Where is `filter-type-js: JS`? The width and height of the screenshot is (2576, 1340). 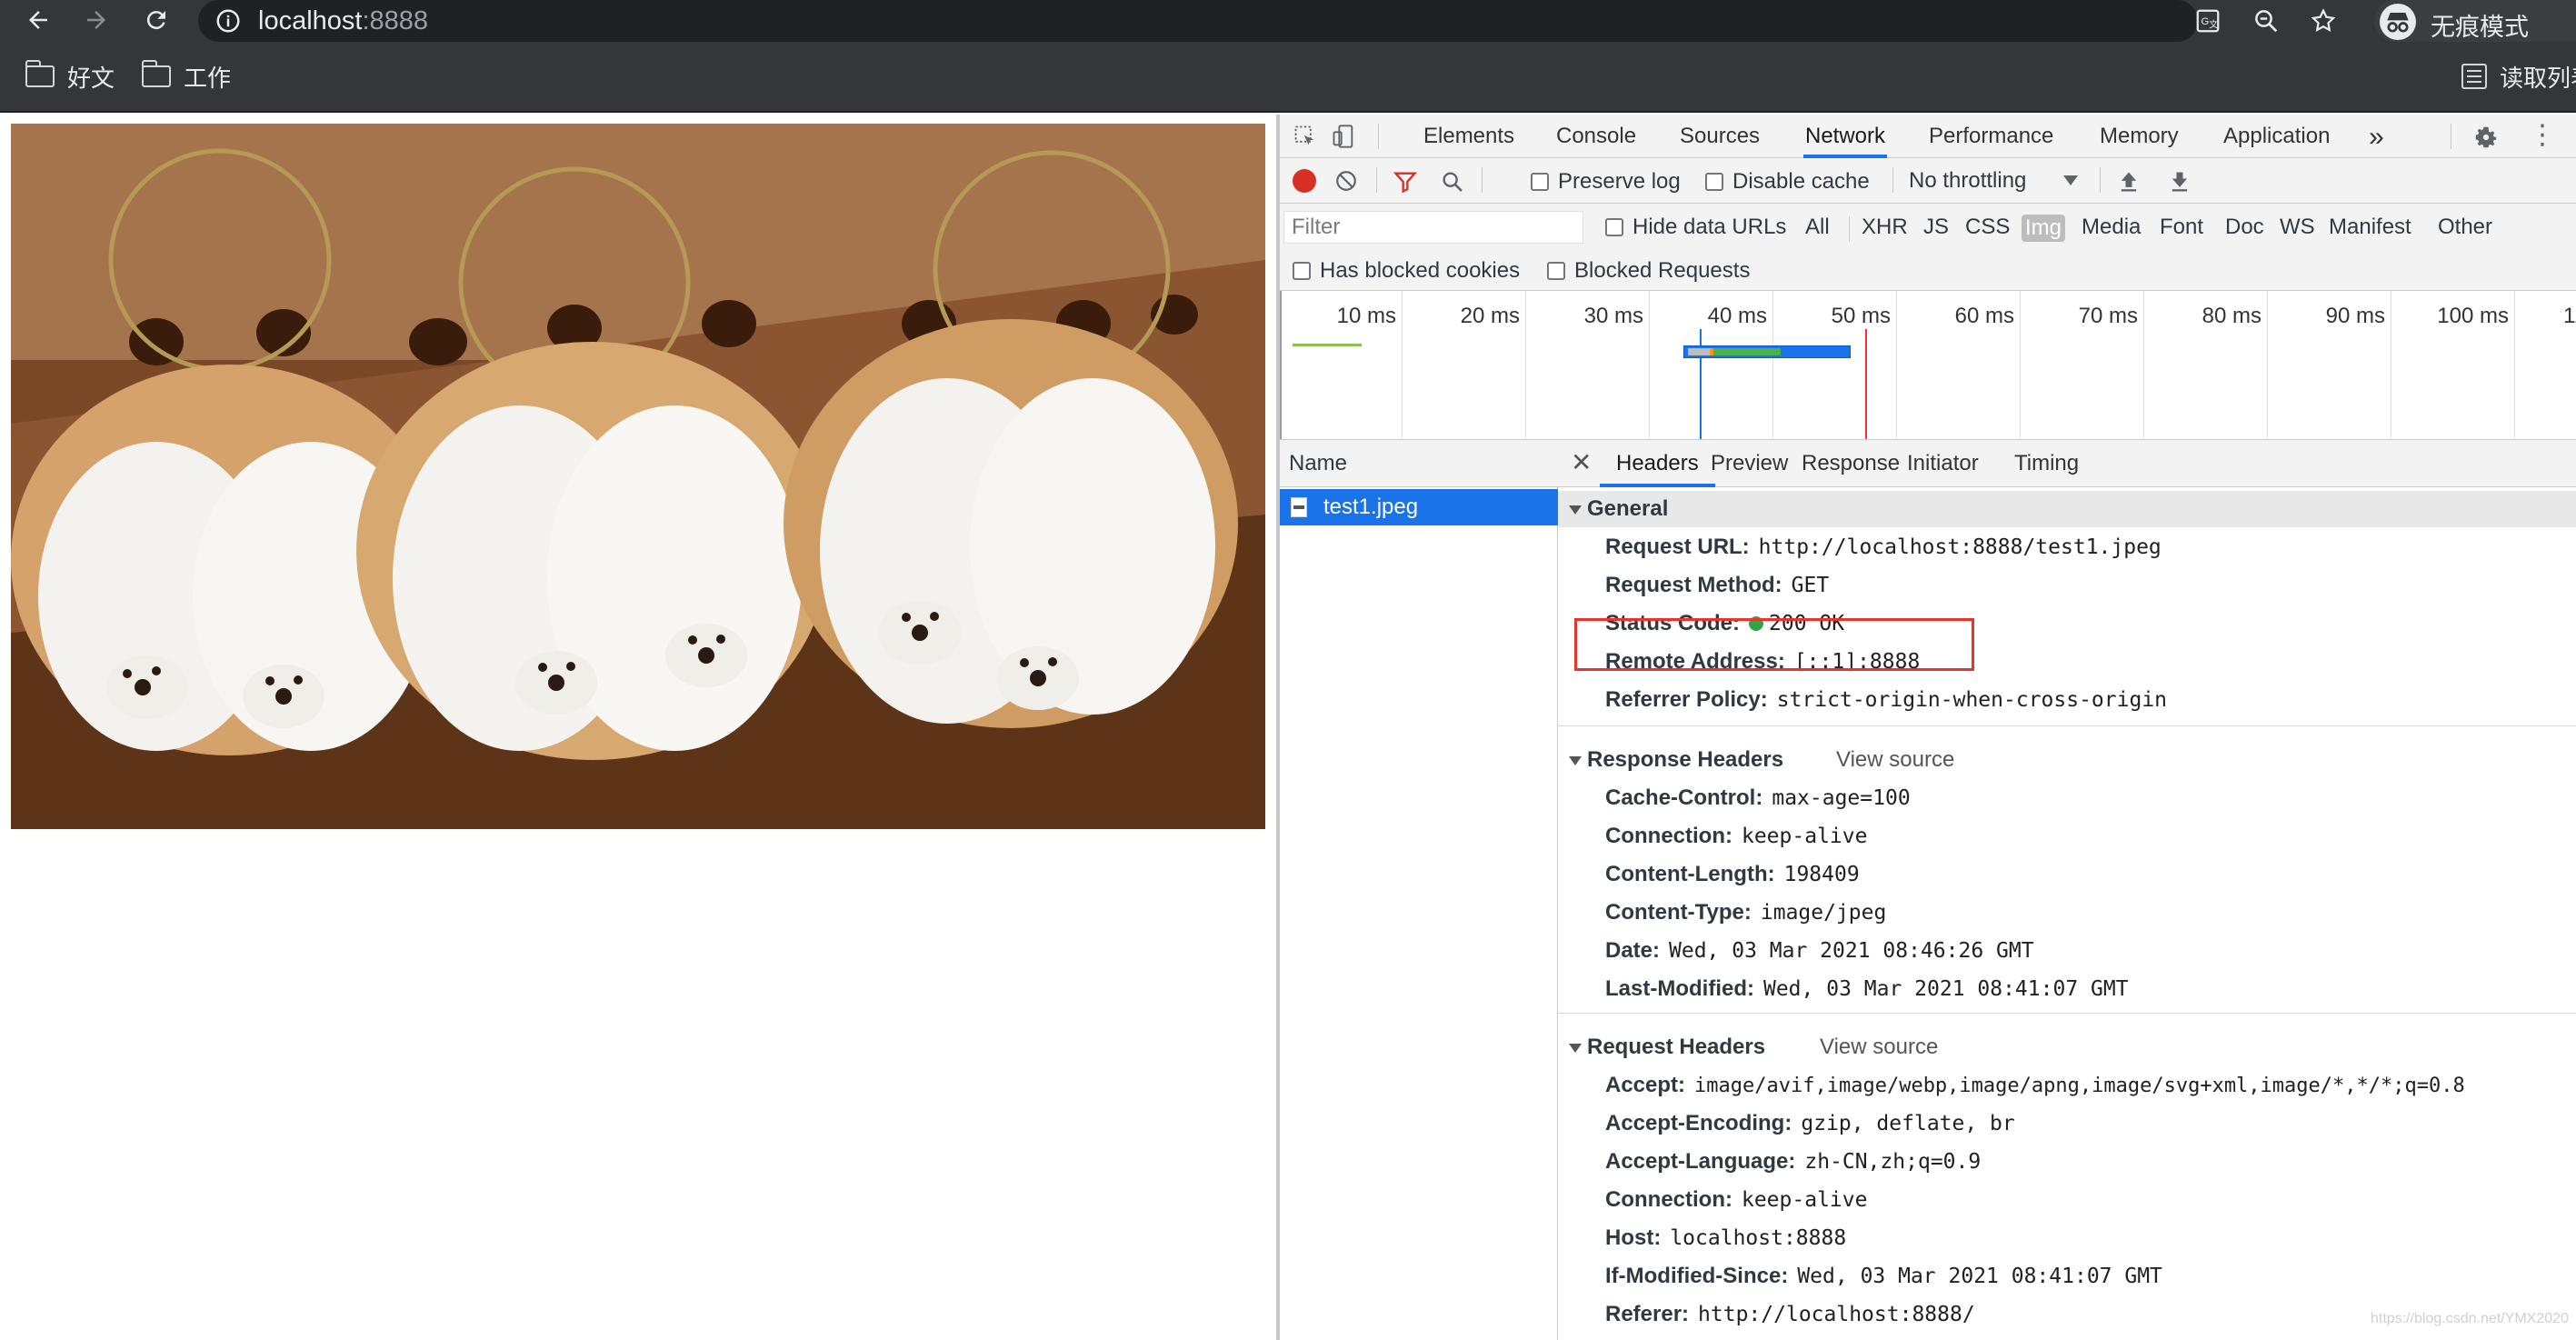 filter-type-js: JS is located at coordinates (1936, 228).